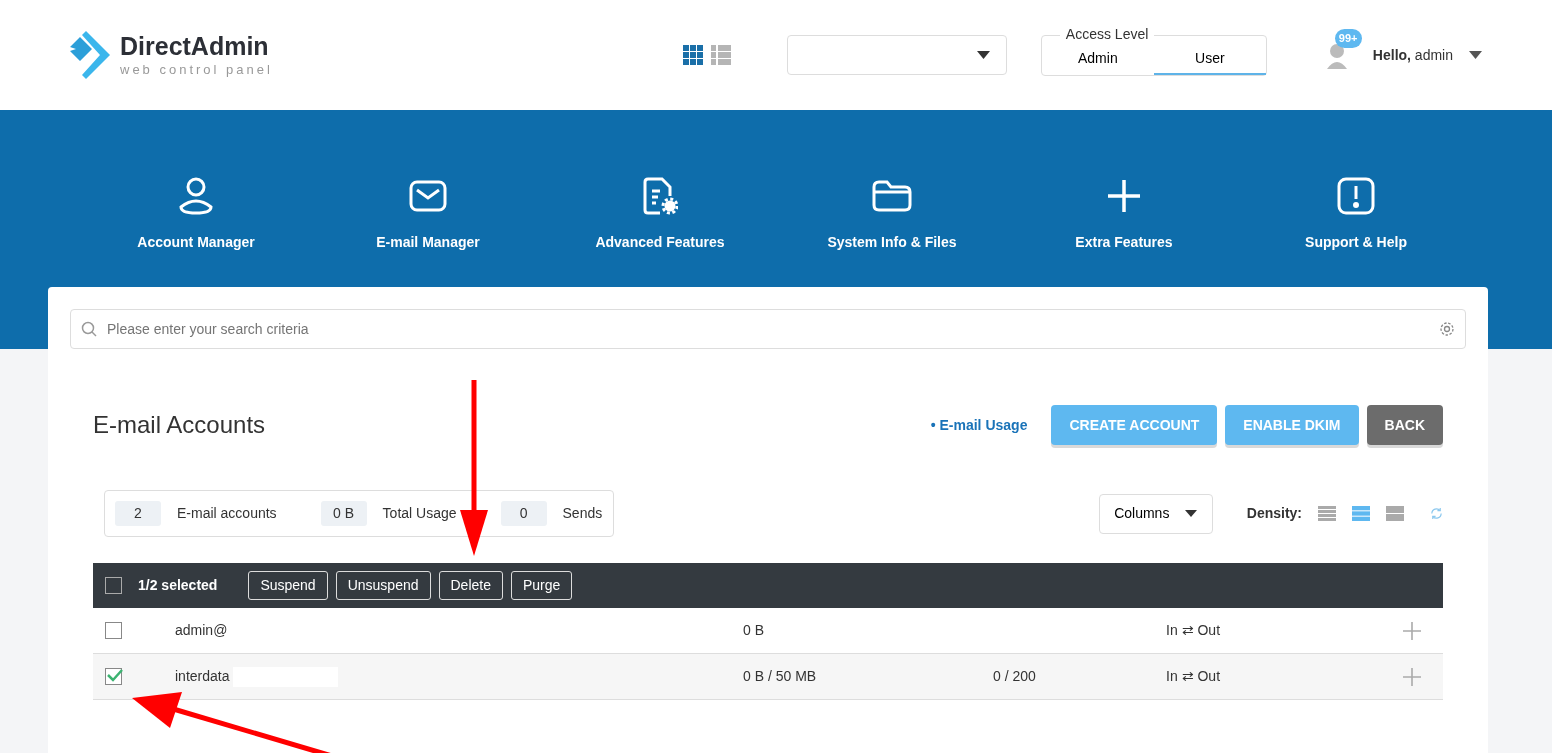 This screenshot has width=1552, height=753. What do you see at coordinates (1356, 196) in the screenshot?
I see `exclamation-icon` at bounding box center [1356, 196].